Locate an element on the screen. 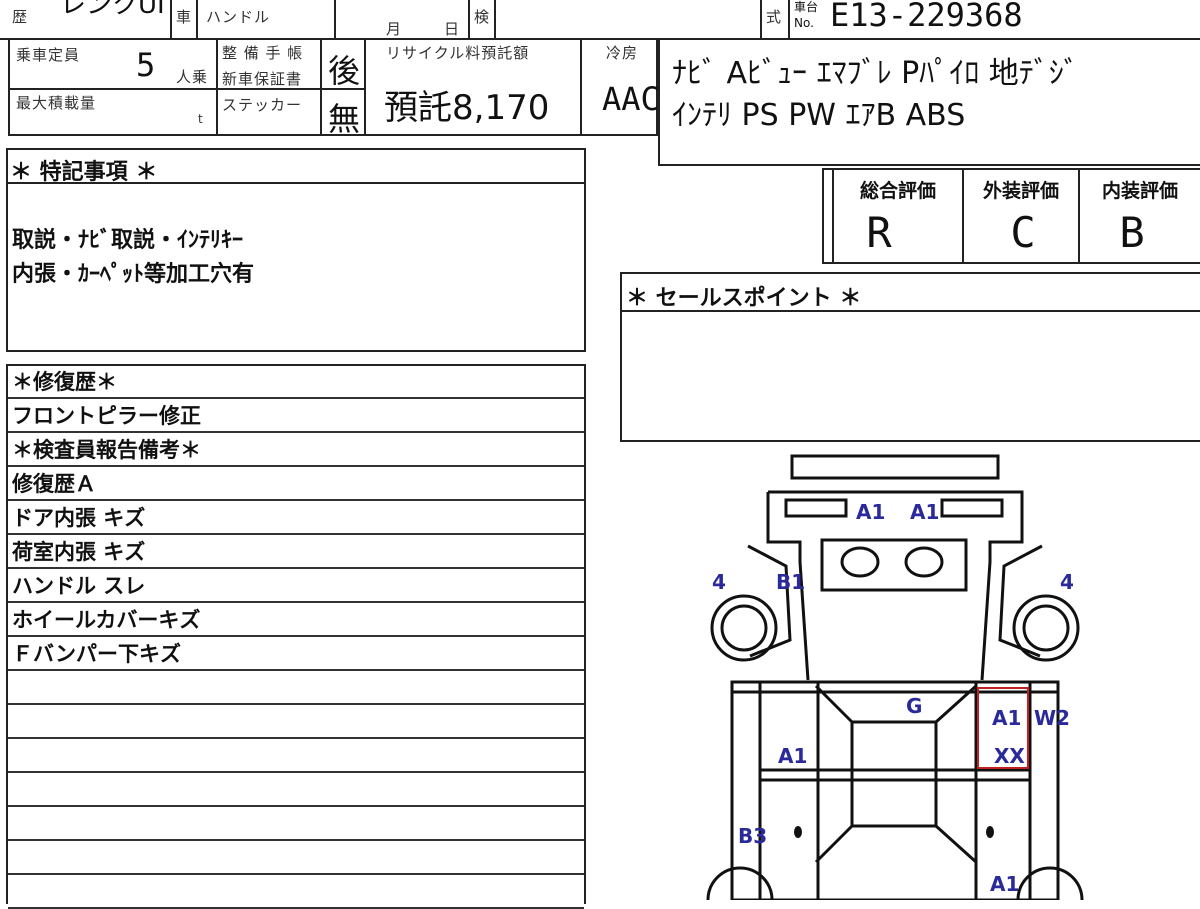  chassis-label: 車台 is located at coordinates (806, 7).